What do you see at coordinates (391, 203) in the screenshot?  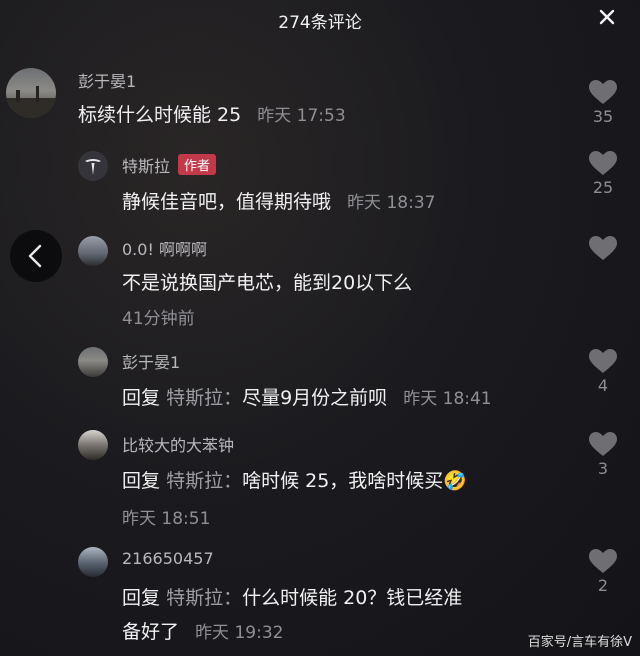 I see `comment-time: 昨天 18:37` at bounding box center [391, 203].